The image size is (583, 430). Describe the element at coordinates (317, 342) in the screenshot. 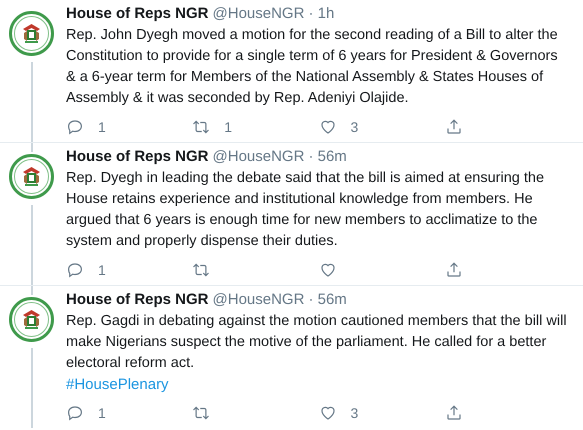

I see `tweet-text: Rep. Gagdi in debating against the motion cautioned members that the bill will make Nigerians suspect the motive of the parliament. He called for a better electoral reform act.` at that location.